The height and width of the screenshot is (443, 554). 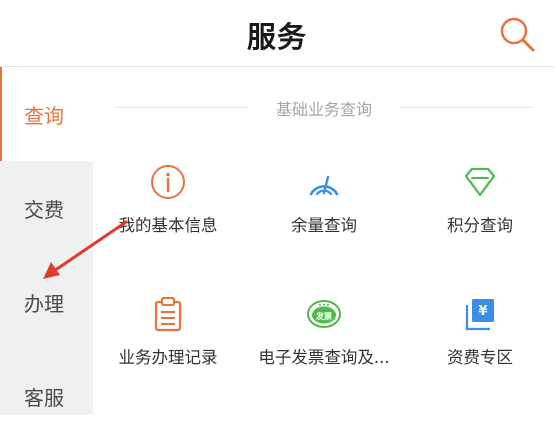 I want to click on gauge-icon, so click(x=324, y=185).